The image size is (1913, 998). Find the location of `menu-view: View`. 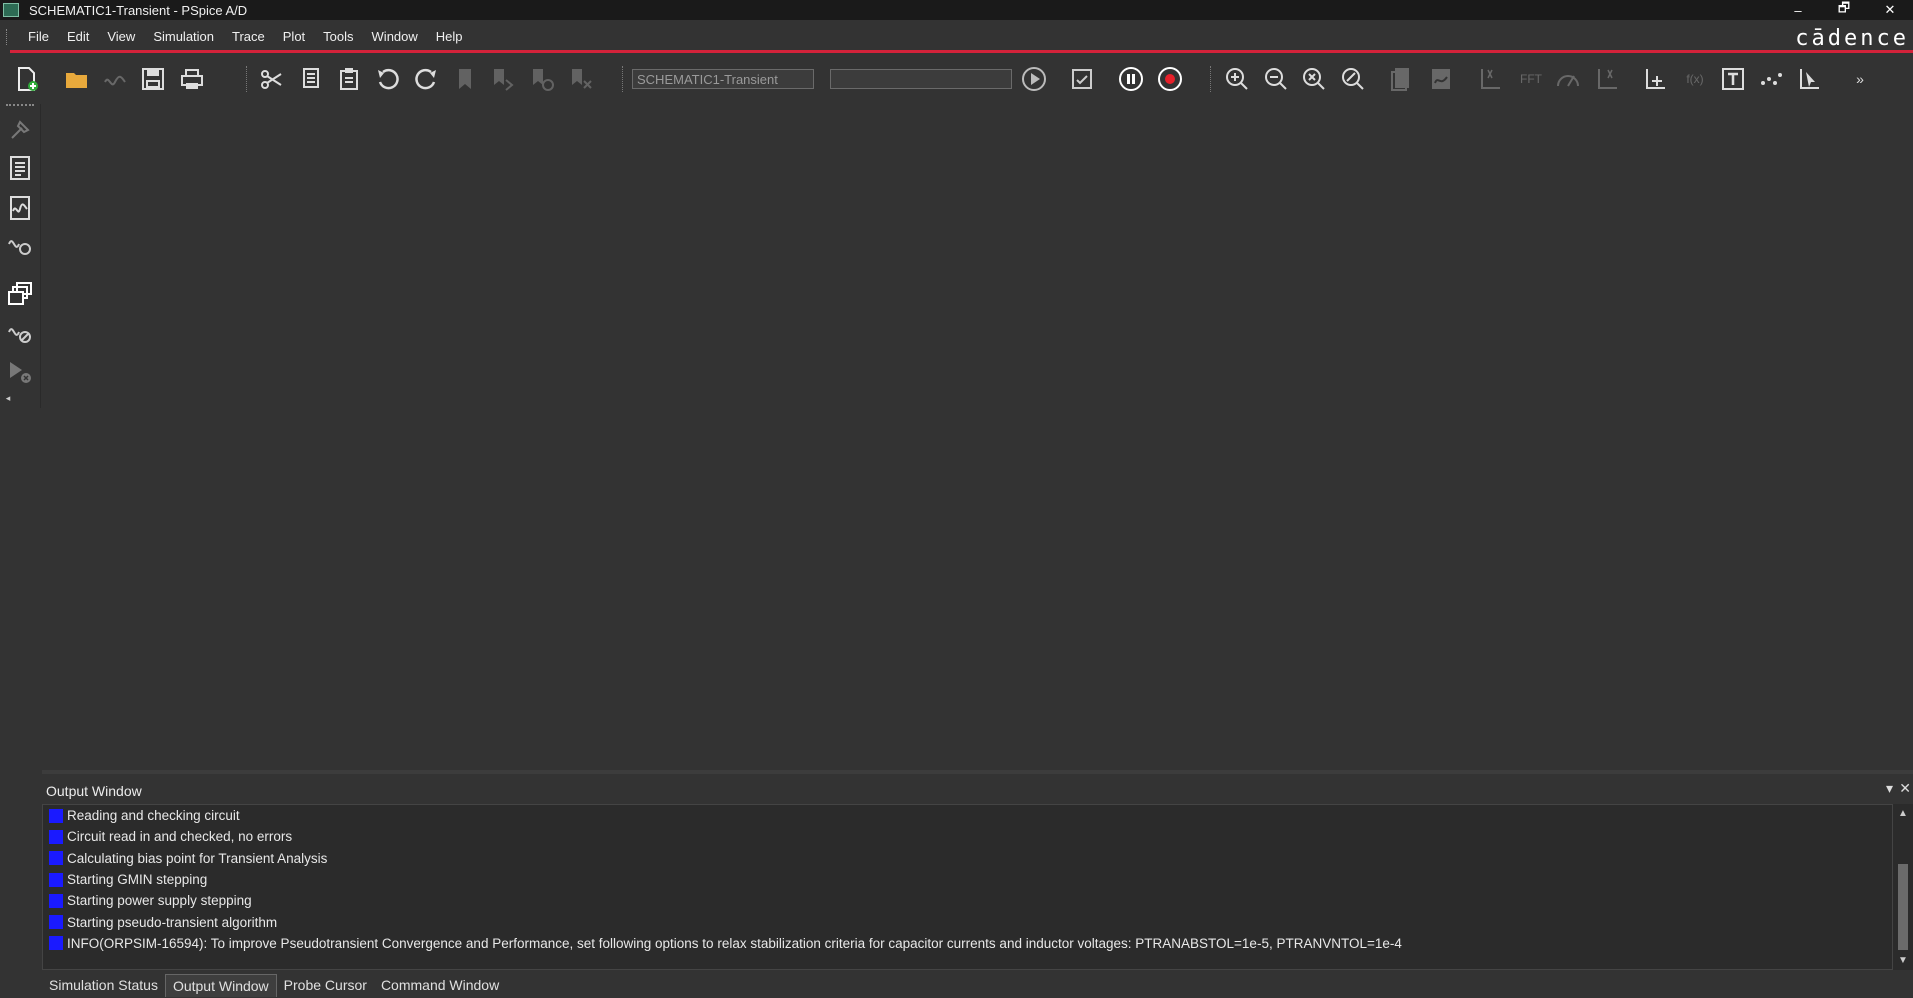

menu-view: View is located at coordinates (121, 37).